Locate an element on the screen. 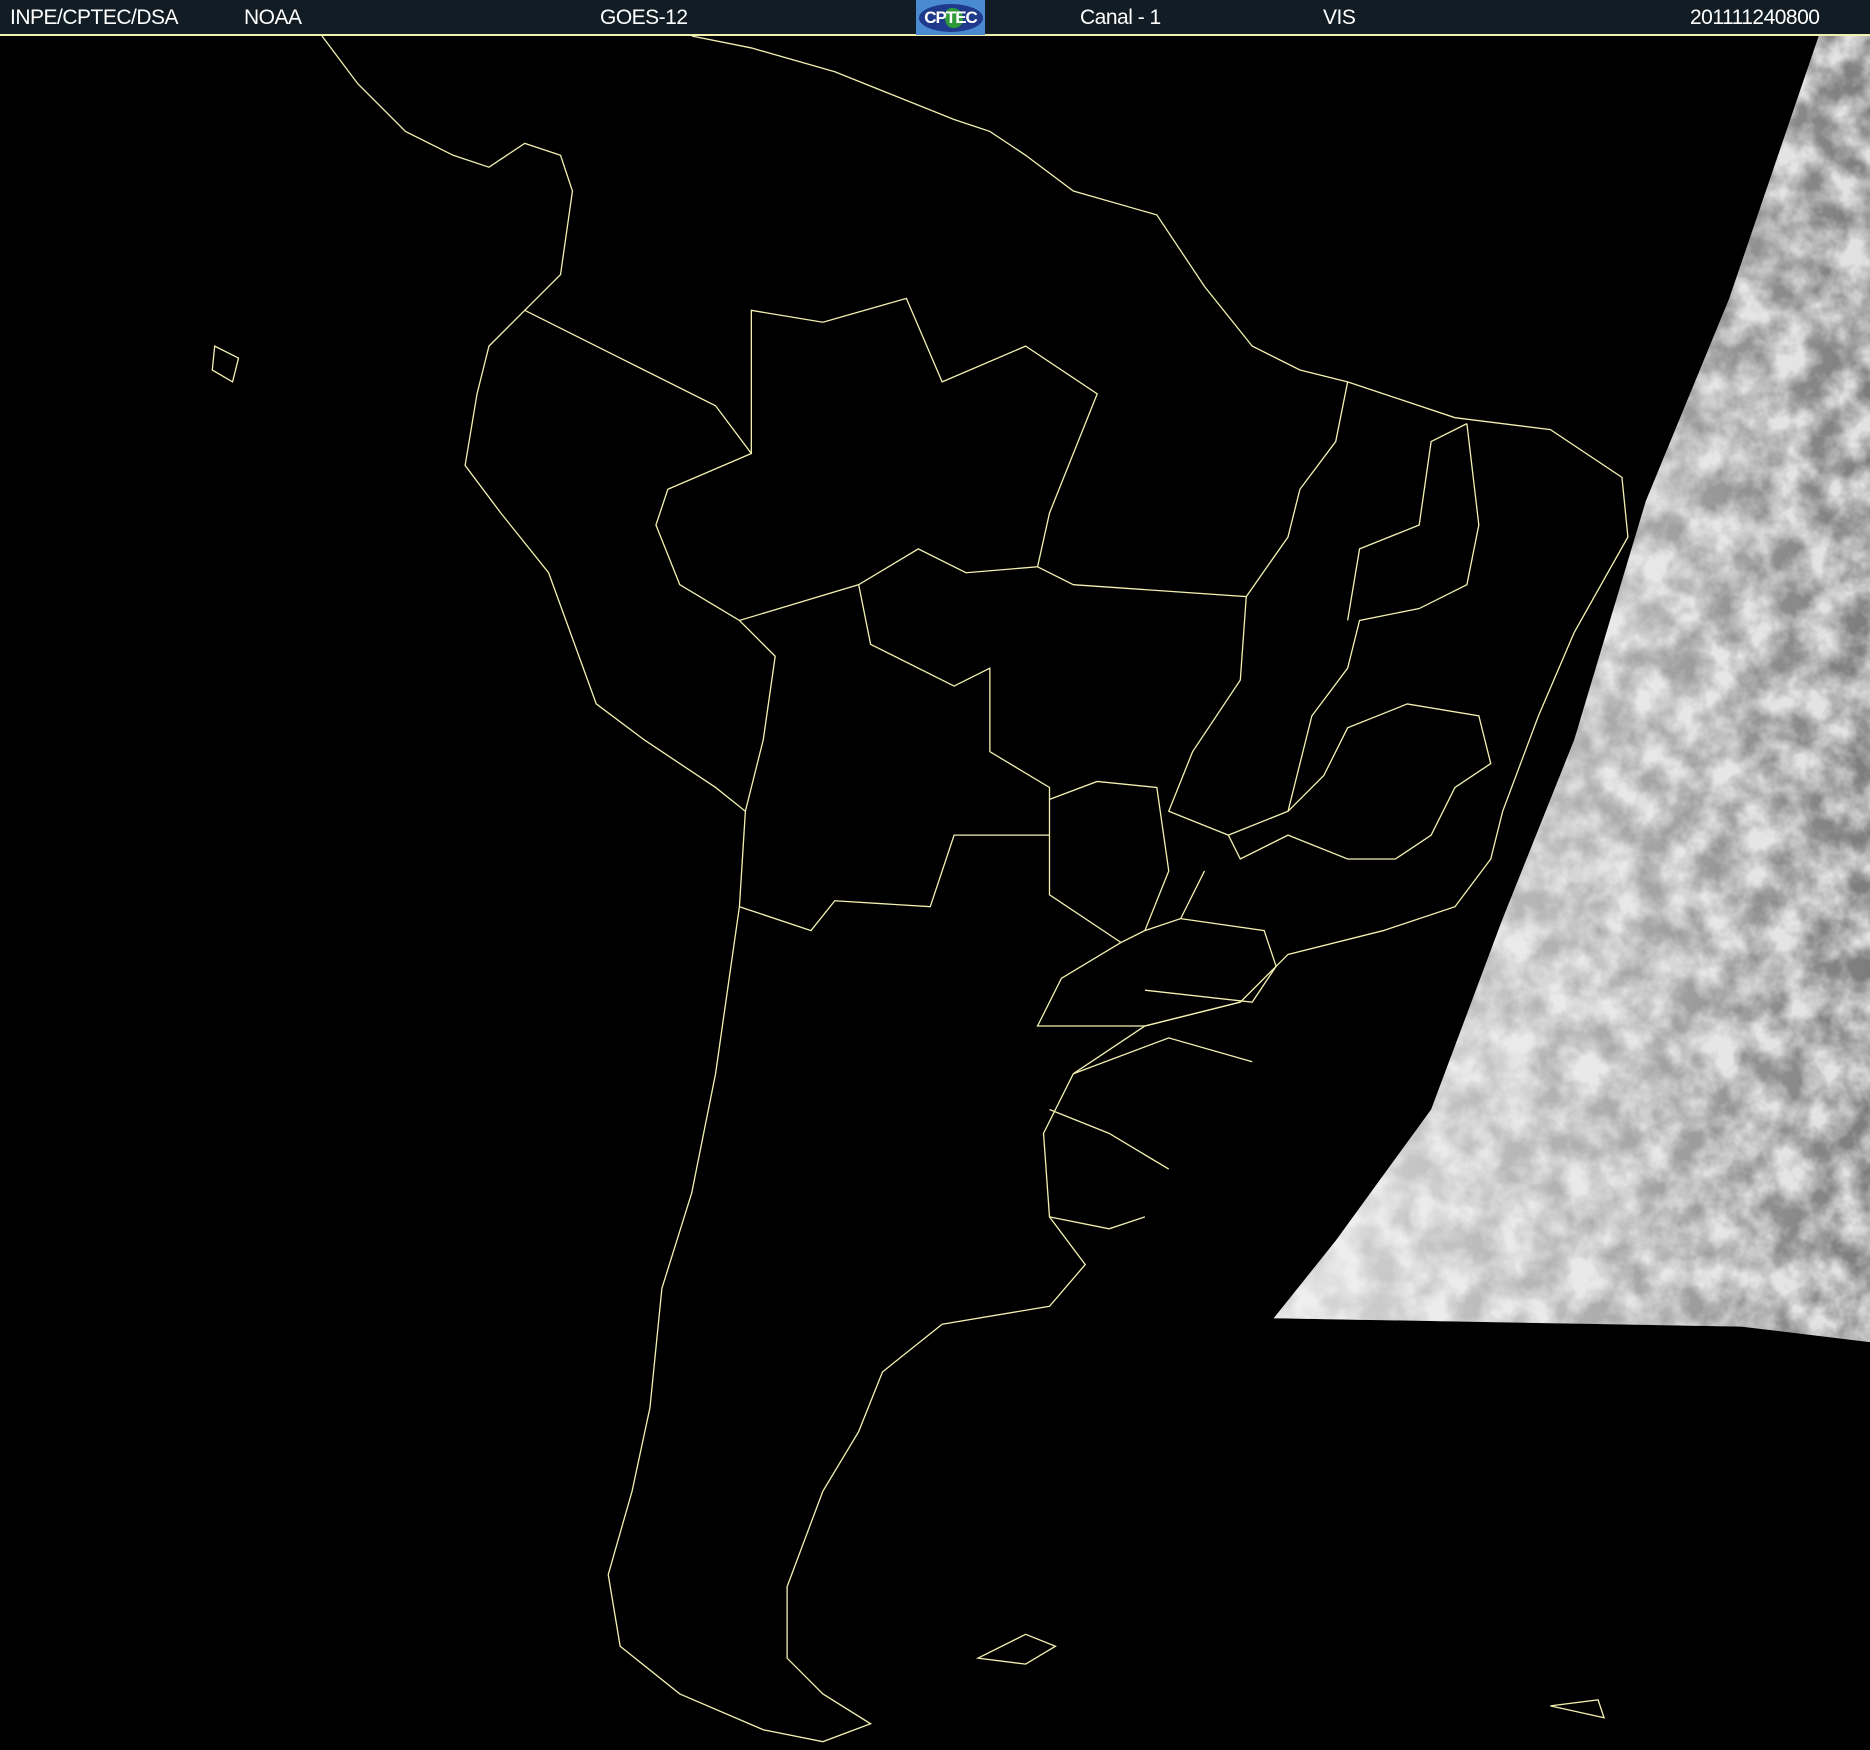 The image size is (1870, 1750). band-label: VIS is located at coordinates (1339, 17).